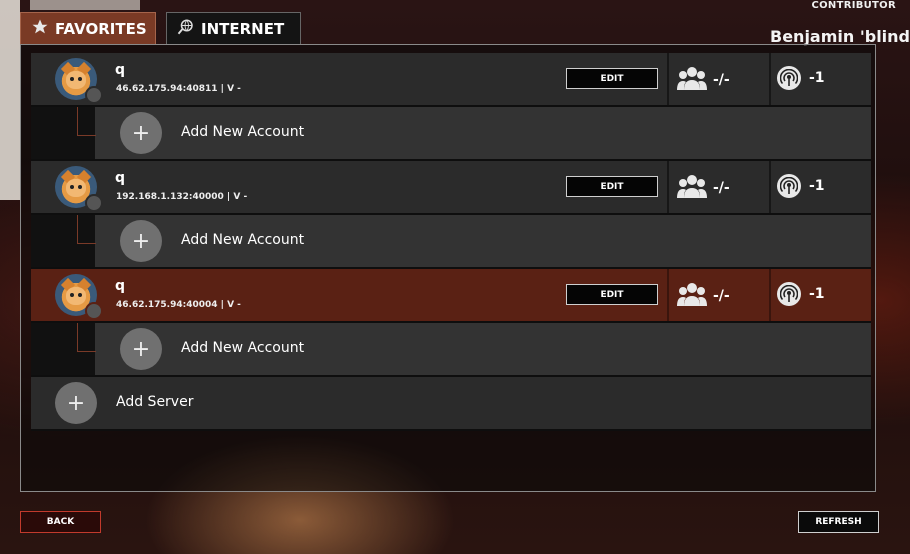 The image size is (910, 554). What do you see at coordinates (178, 89) in the screenshot?
I see `server-address: 46.62.175.94:40811 | V -` at bounding box center [178, 89].